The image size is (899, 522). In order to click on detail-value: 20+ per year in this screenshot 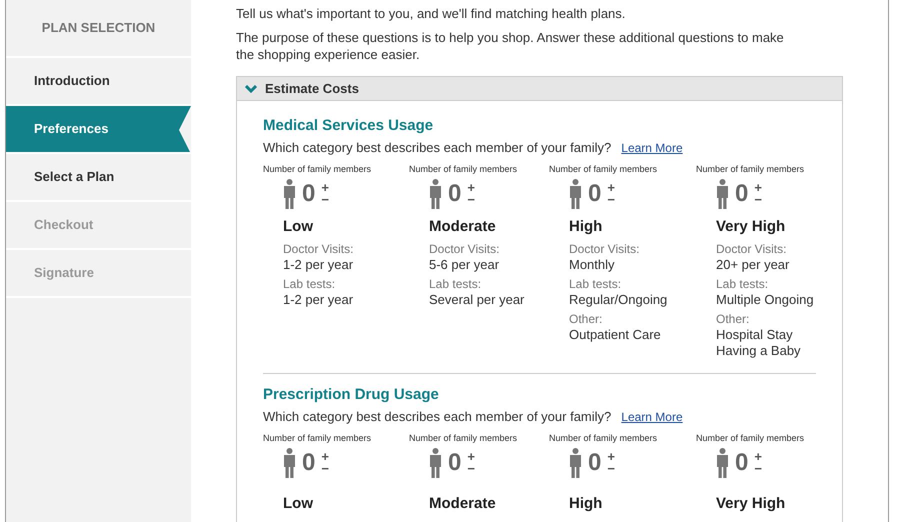, I will do `click(753, 265)`.